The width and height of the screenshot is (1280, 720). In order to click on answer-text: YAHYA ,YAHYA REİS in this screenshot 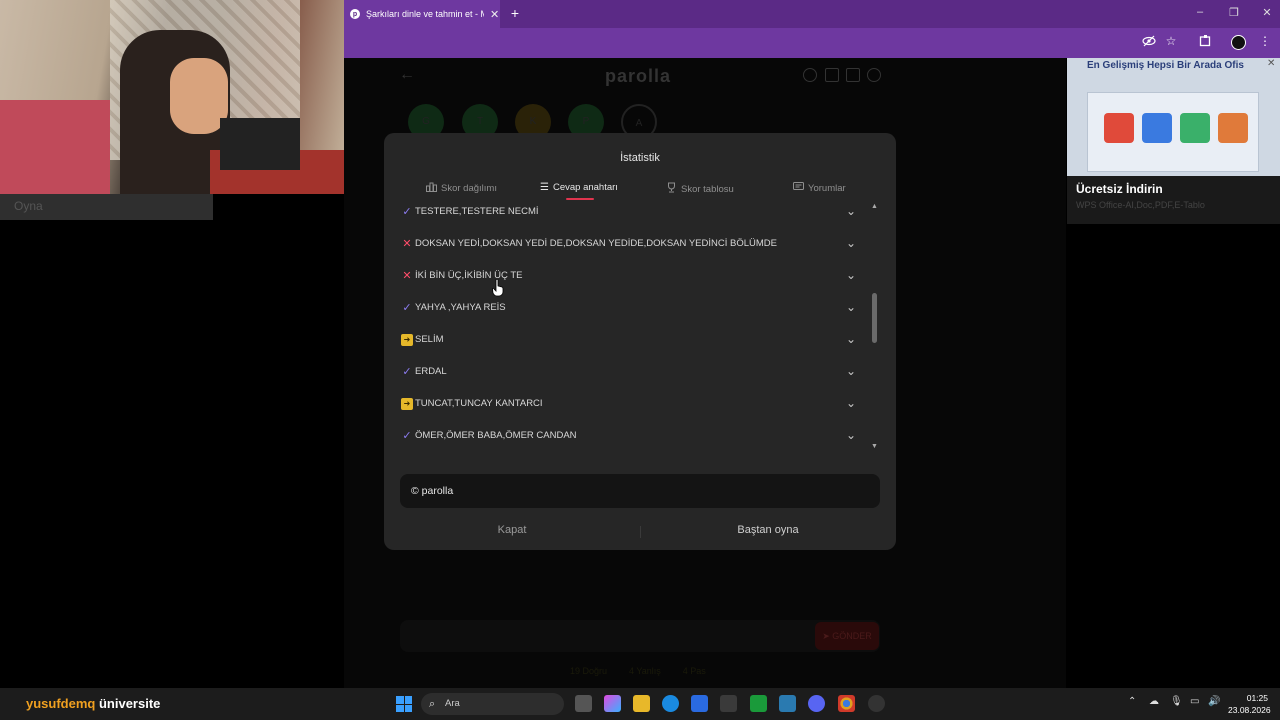, I will do `click(460, 307)`.